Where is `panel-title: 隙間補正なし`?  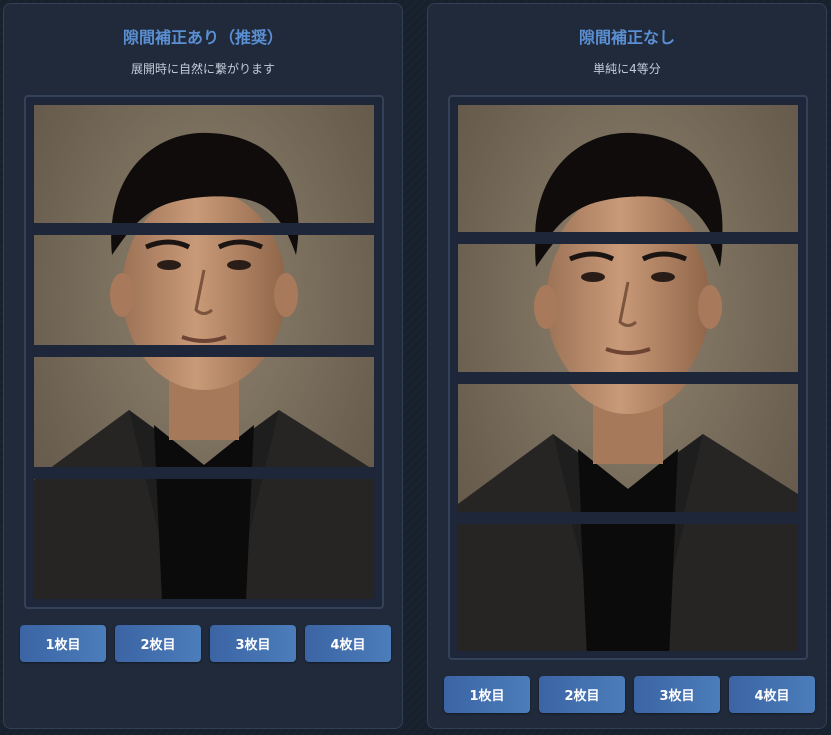
panel-title: 隙間補正なし is located at coordinates (626, 37).